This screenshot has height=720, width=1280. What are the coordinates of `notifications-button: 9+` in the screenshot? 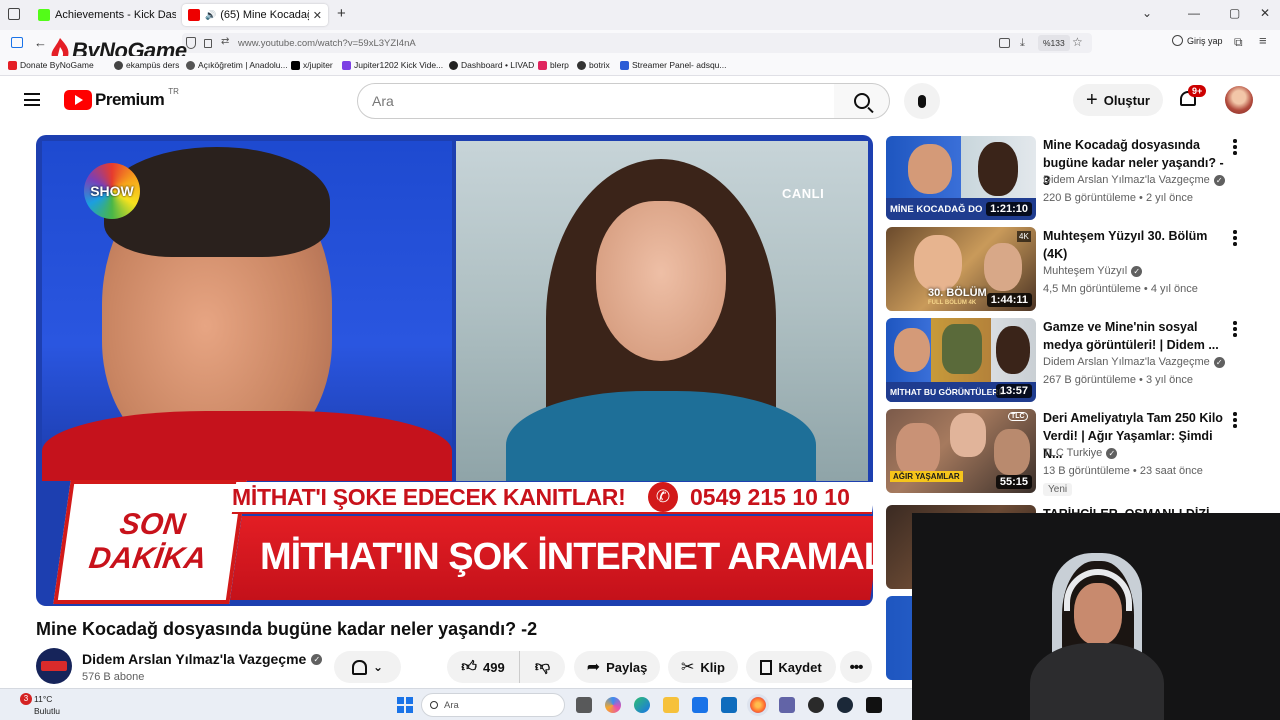 It's located at (1192, 97).